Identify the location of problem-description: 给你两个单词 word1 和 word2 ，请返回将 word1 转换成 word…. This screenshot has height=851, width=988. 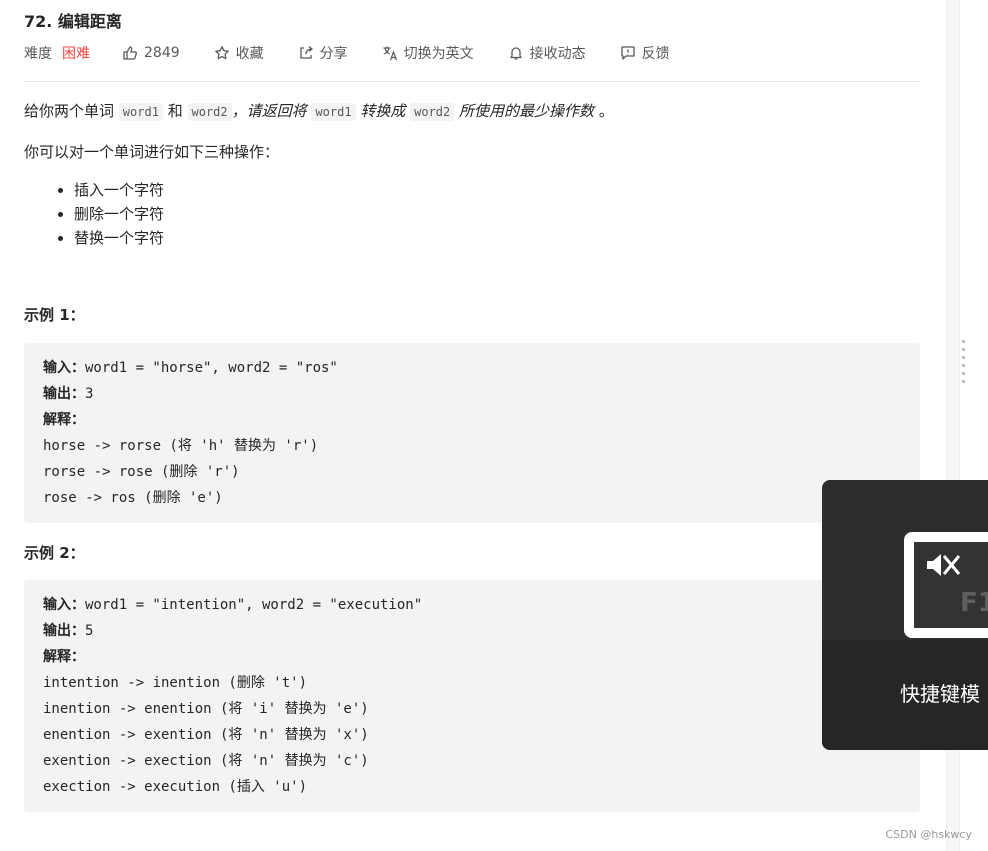
(319, 111).